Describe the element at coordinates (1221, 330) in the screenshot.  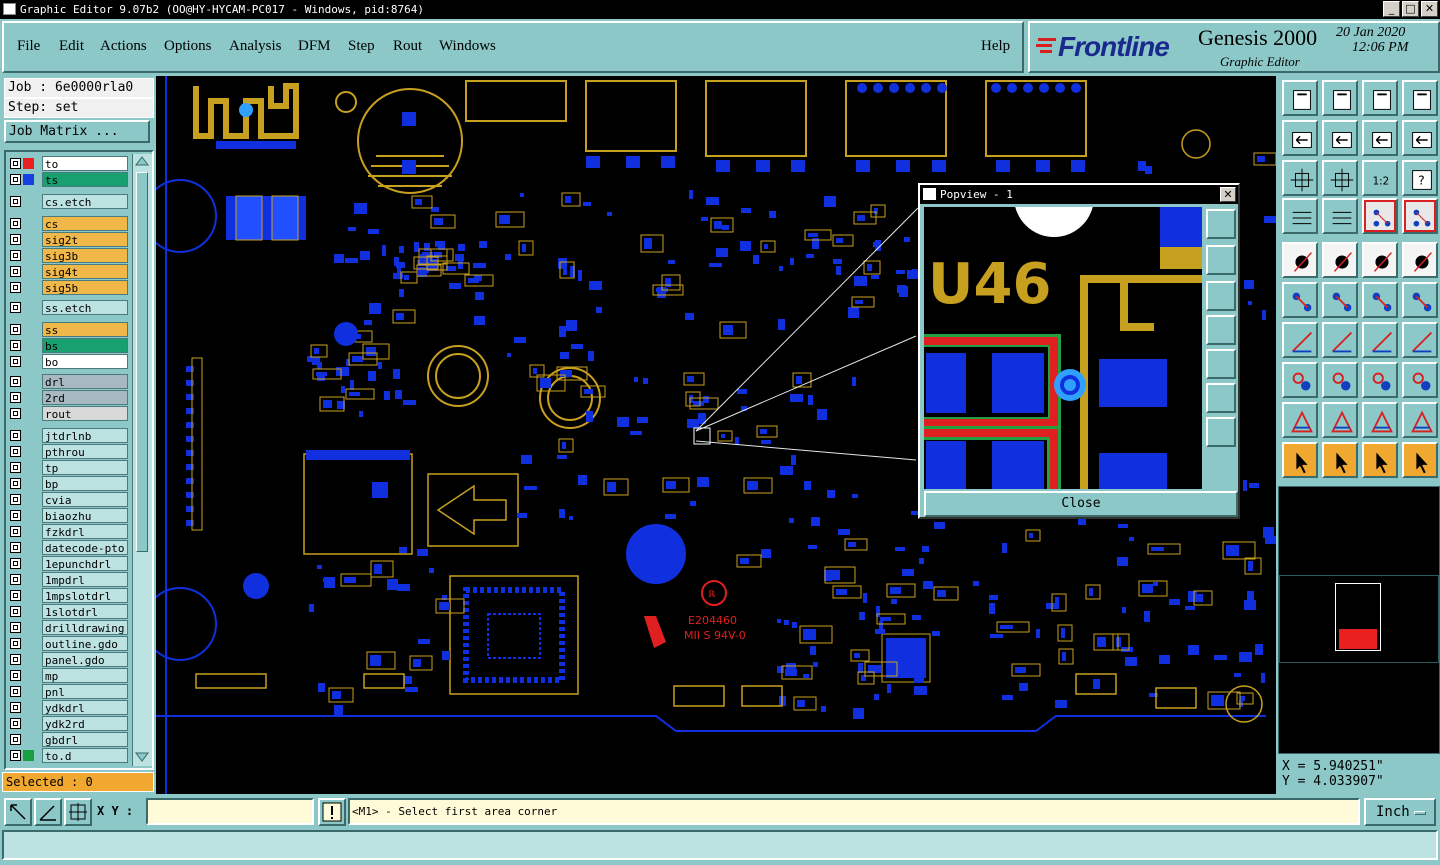
I see `pv-pan-left-icon` at that location.